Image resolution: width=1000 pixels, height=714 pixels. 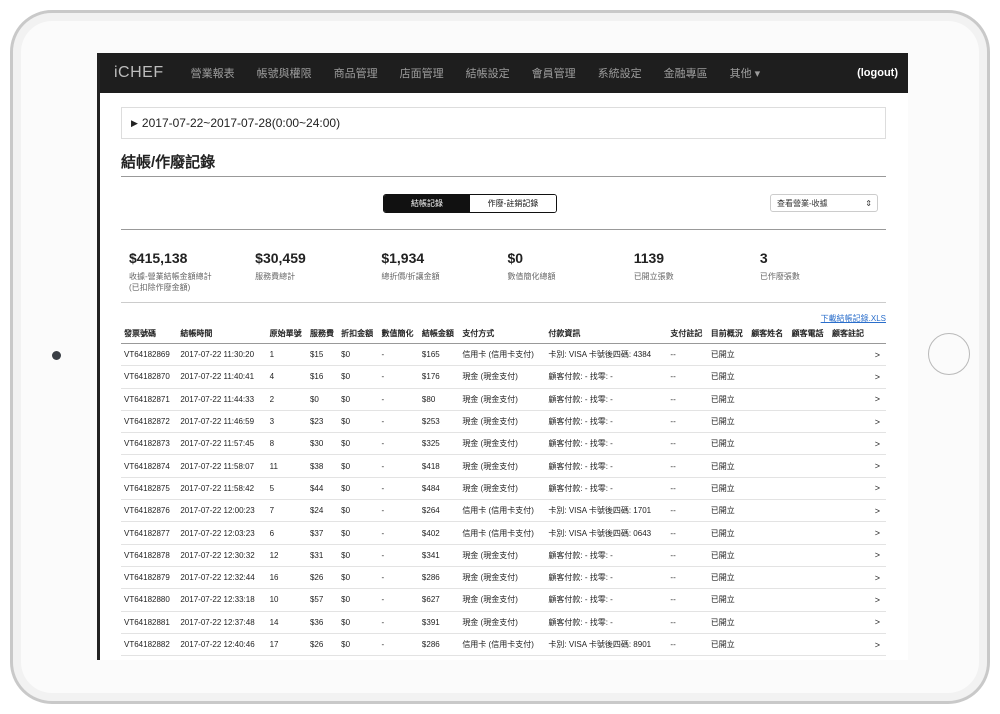 What do you see at coordinates (427, 203) in the screenshot?
I see `tab-checkout-records: 結帳記錄` at bounding box center [427, 203].